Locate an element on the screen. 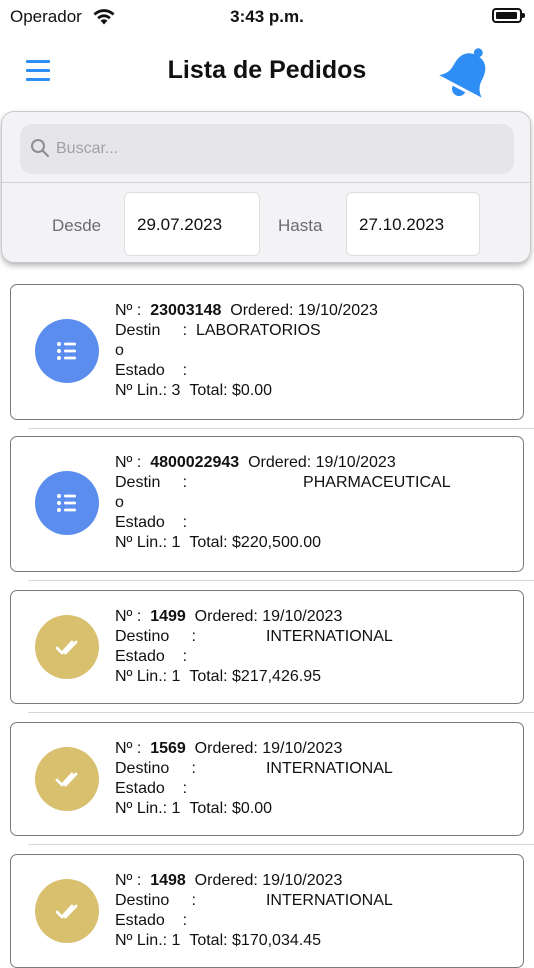  from-date-label: Desde is located at coordinates (77, 225).